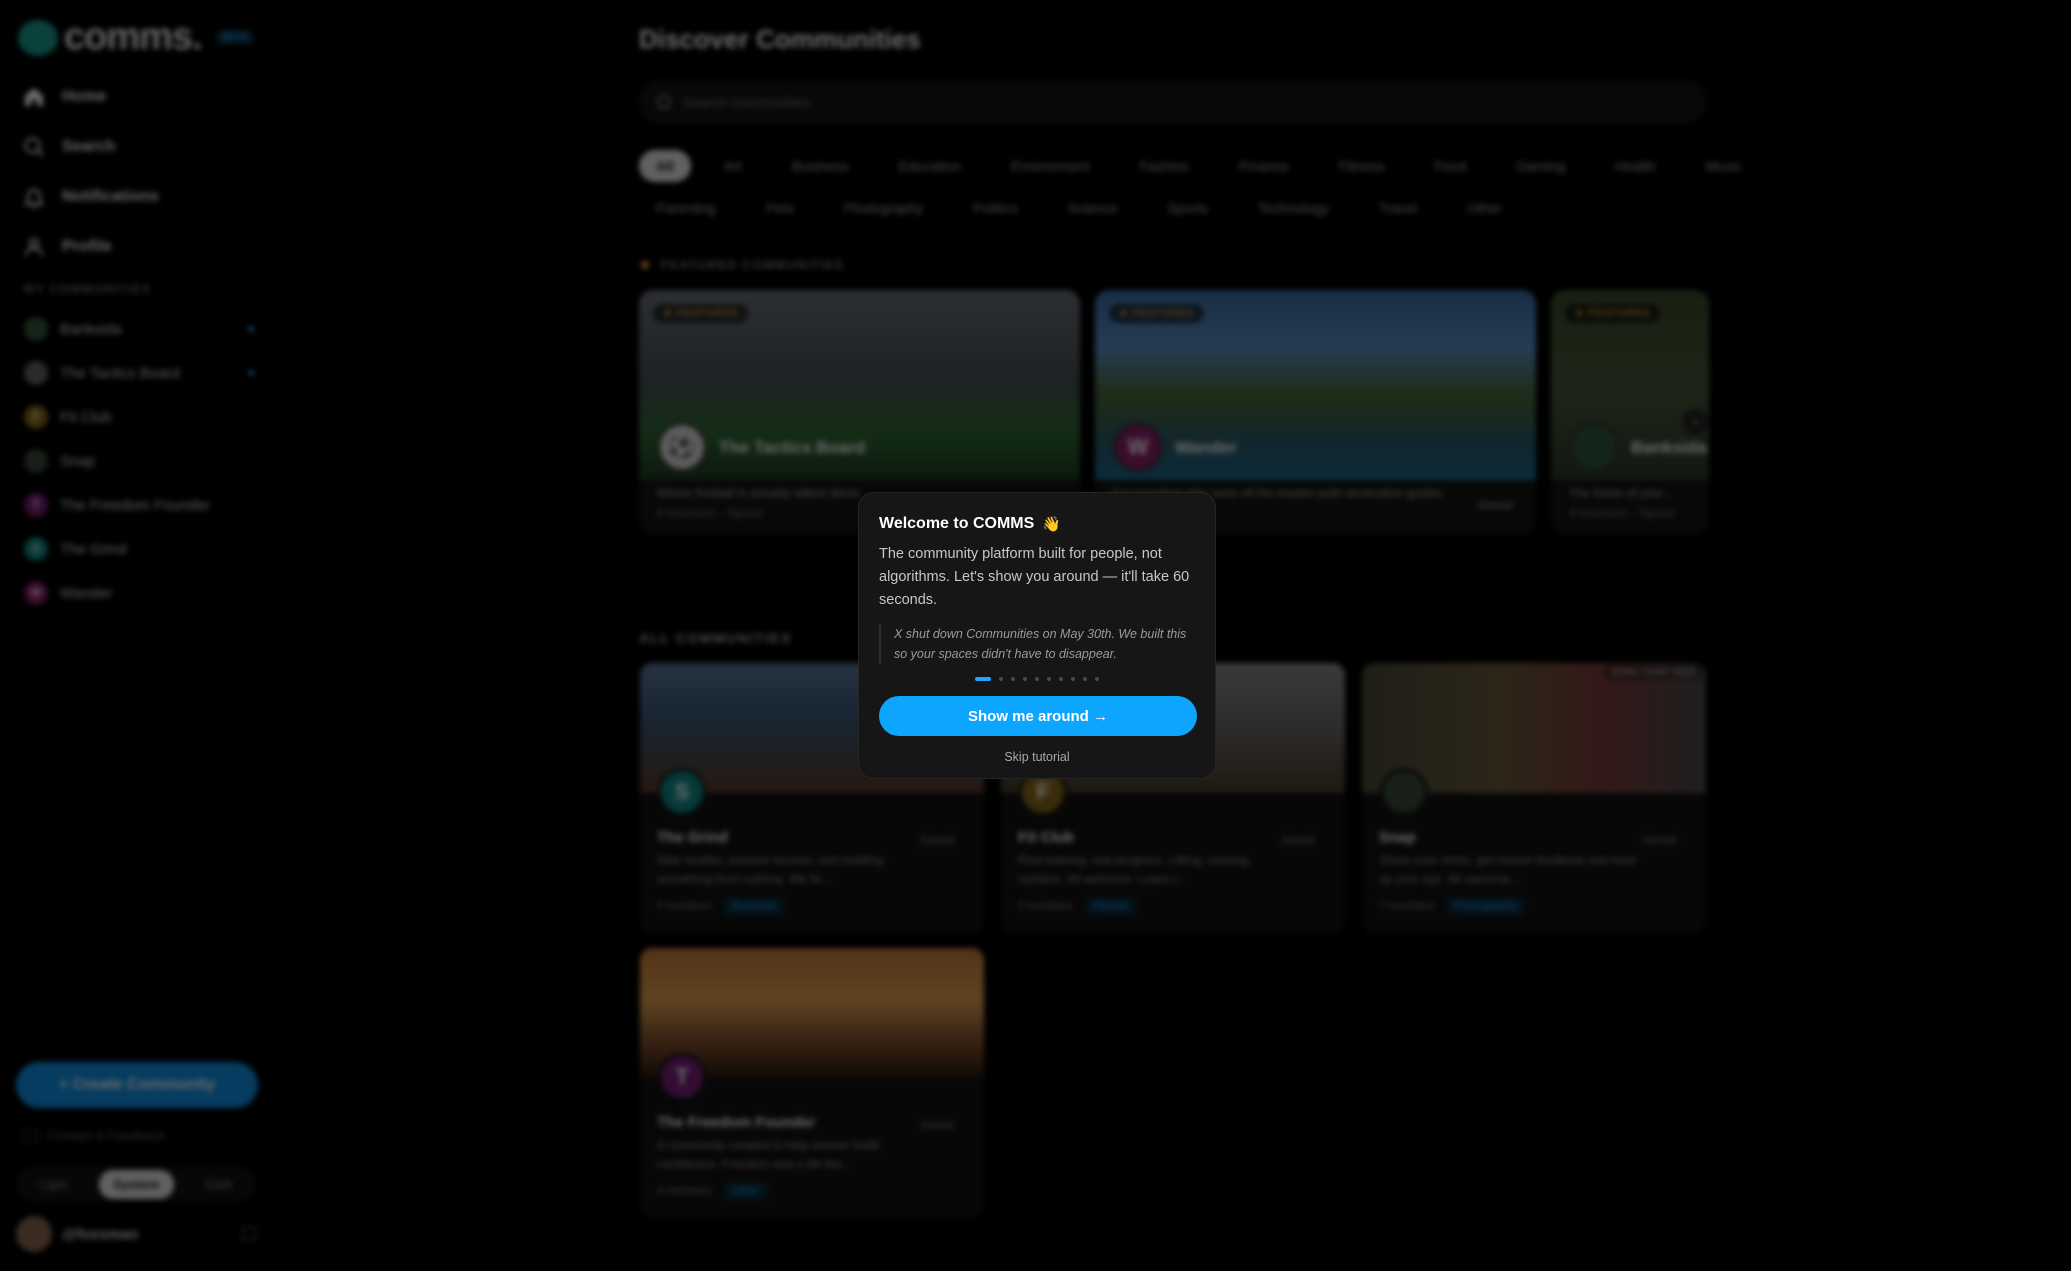 This screenshot has height=1271, width=2071. What do you see at coordinates (107, 1135) in the screenshot?
I see `contact-feedback-label: Contact & Feedback` at bounding box center [107, 1135].